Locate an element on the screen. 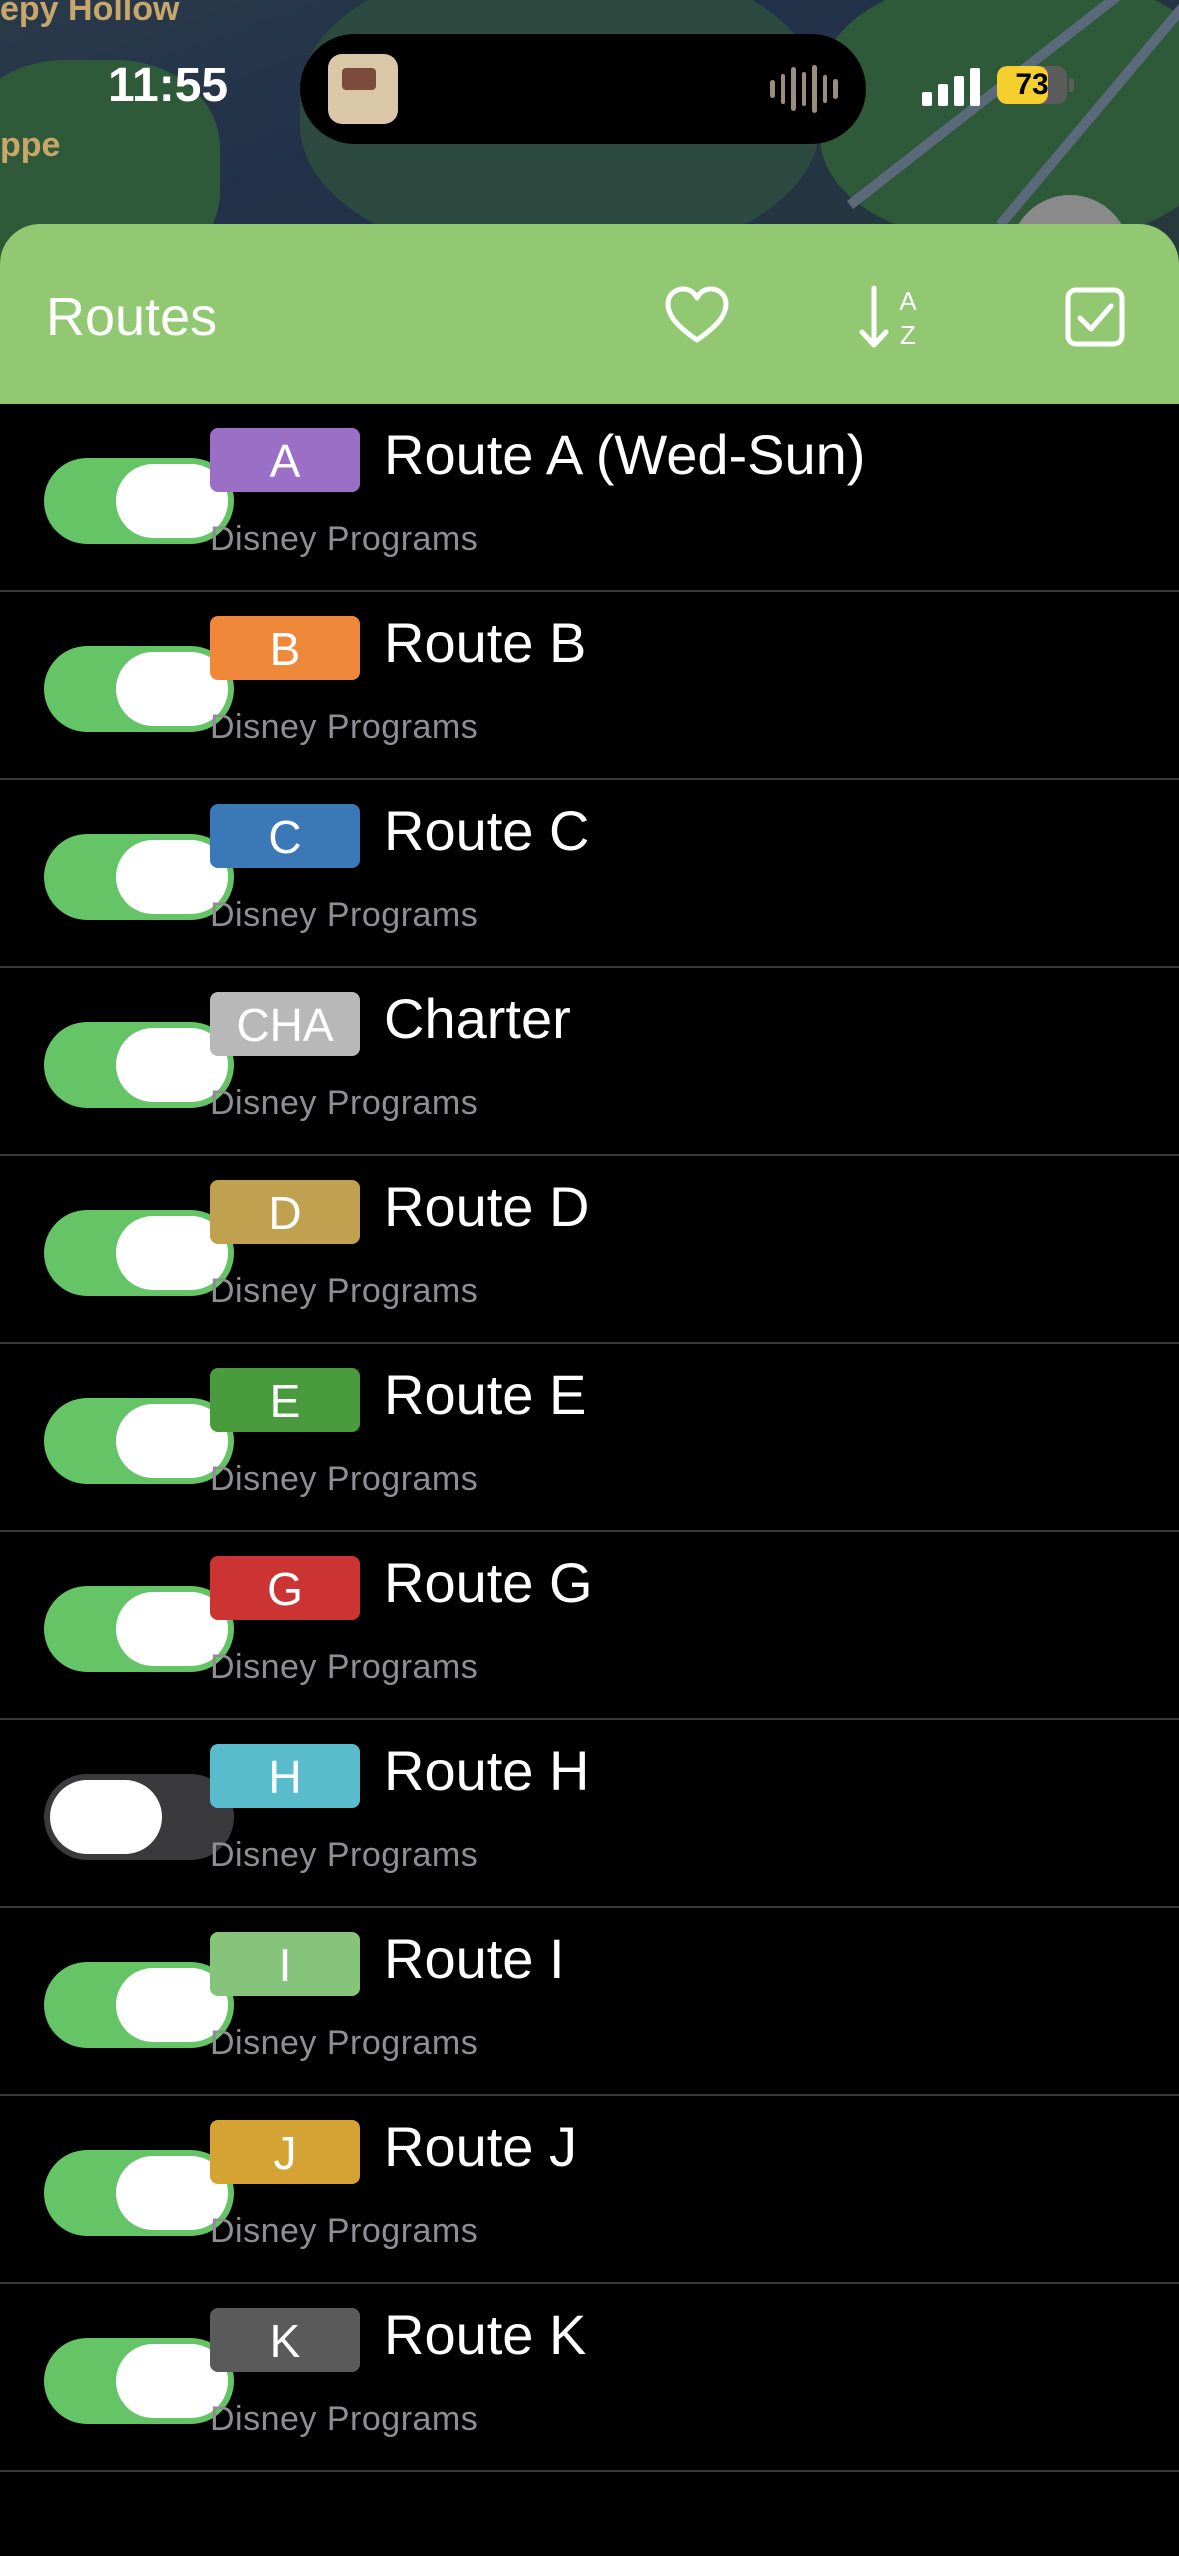 This screenshot has height=2556, width=1179. route-badge: A is located at coordinates (285, 460).